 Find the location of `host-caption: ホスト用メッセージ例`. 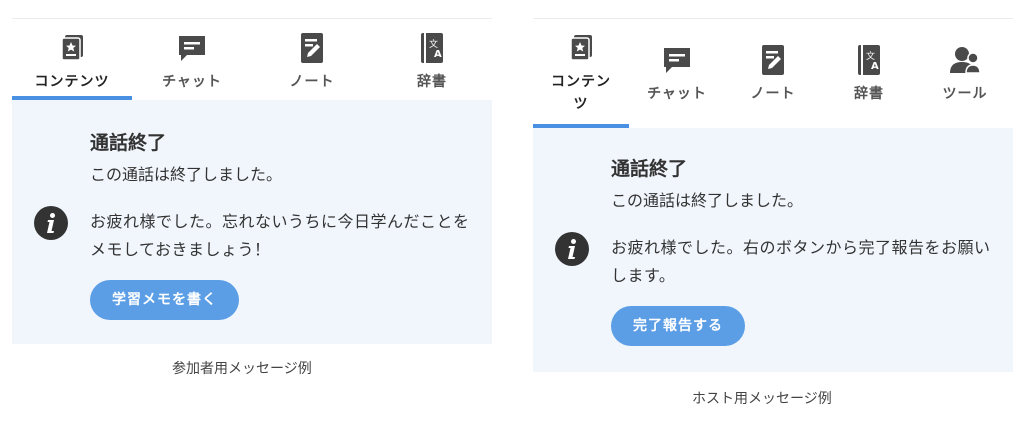

host-caption: ホスト用メッセージ例 is located at coordinates (762, 399).